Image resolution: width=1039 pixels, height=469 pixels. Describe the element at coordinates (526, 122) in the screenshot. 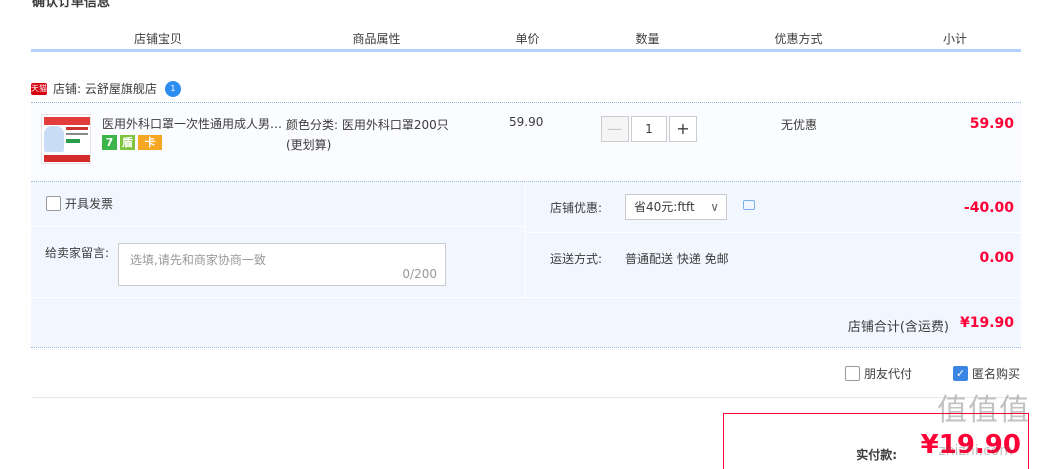

I see `unit-price: 59.90` at that location.